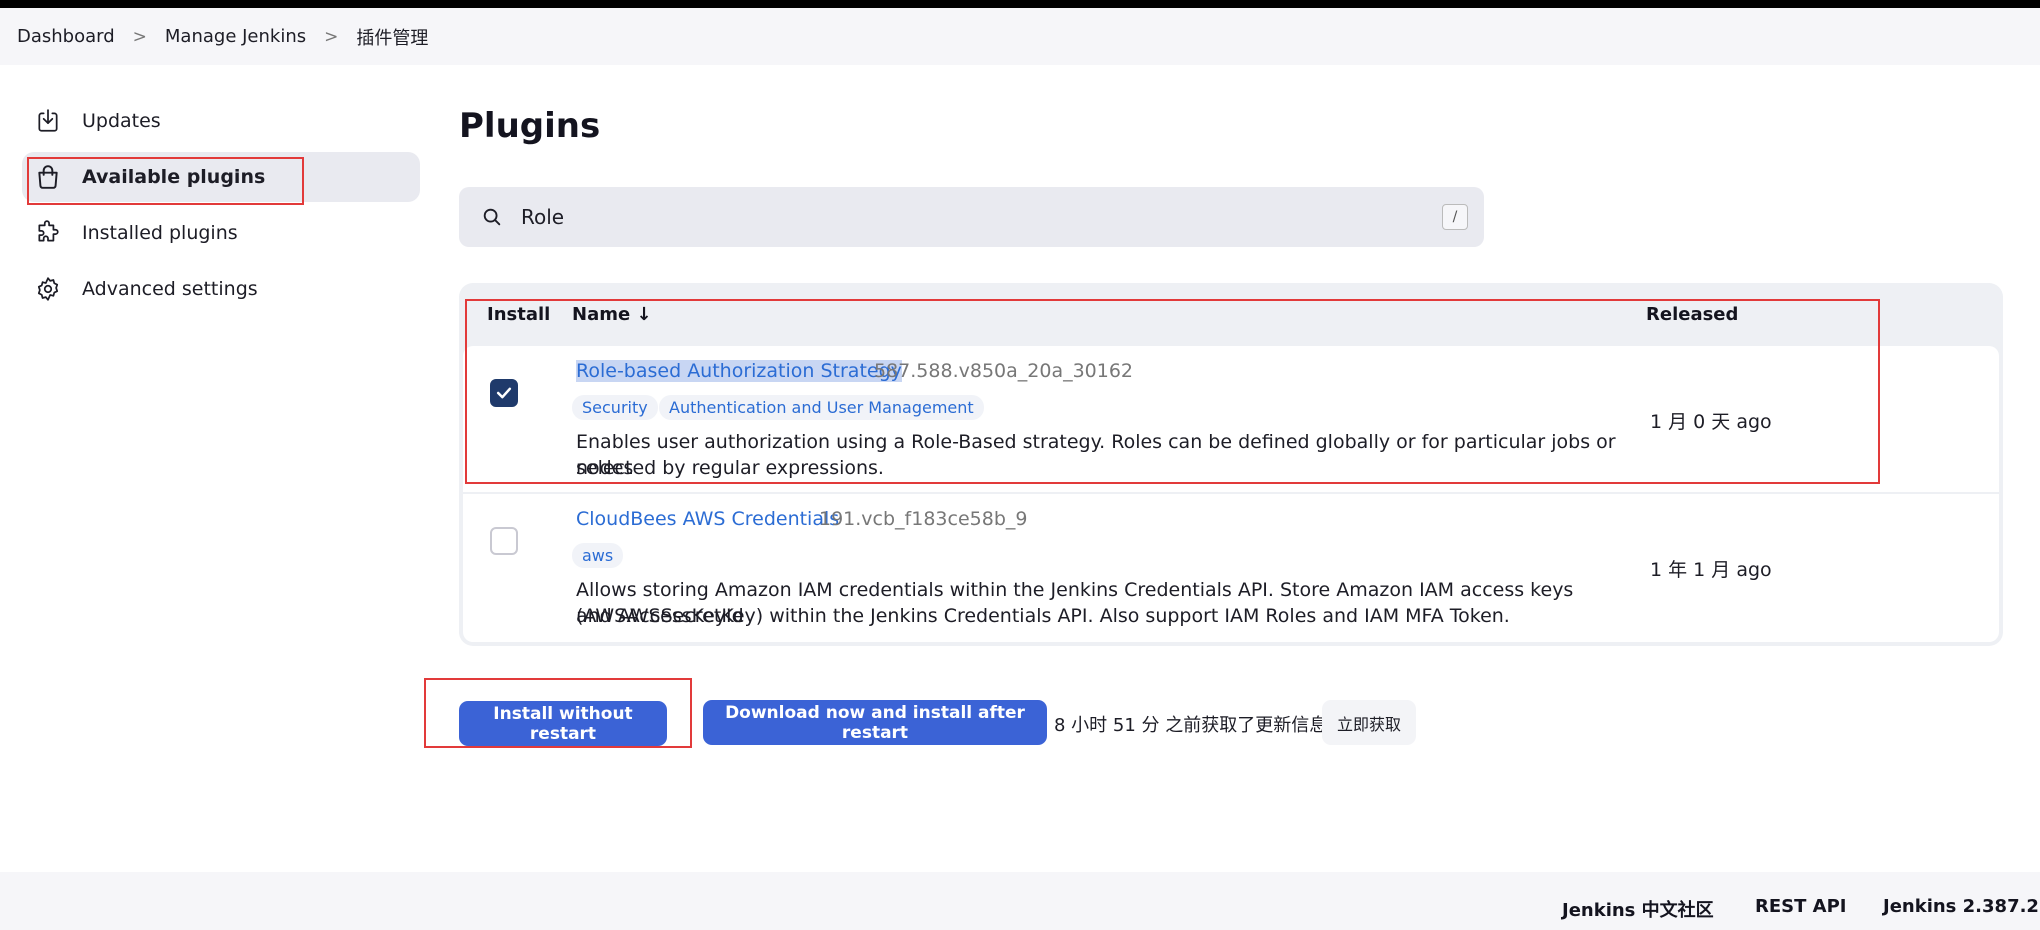  Describe the element at coordinates (1020, 36) in the screenshot. I see `breadcrumb: Dashboard > Manage Jenkins > 插件管理` at that location.